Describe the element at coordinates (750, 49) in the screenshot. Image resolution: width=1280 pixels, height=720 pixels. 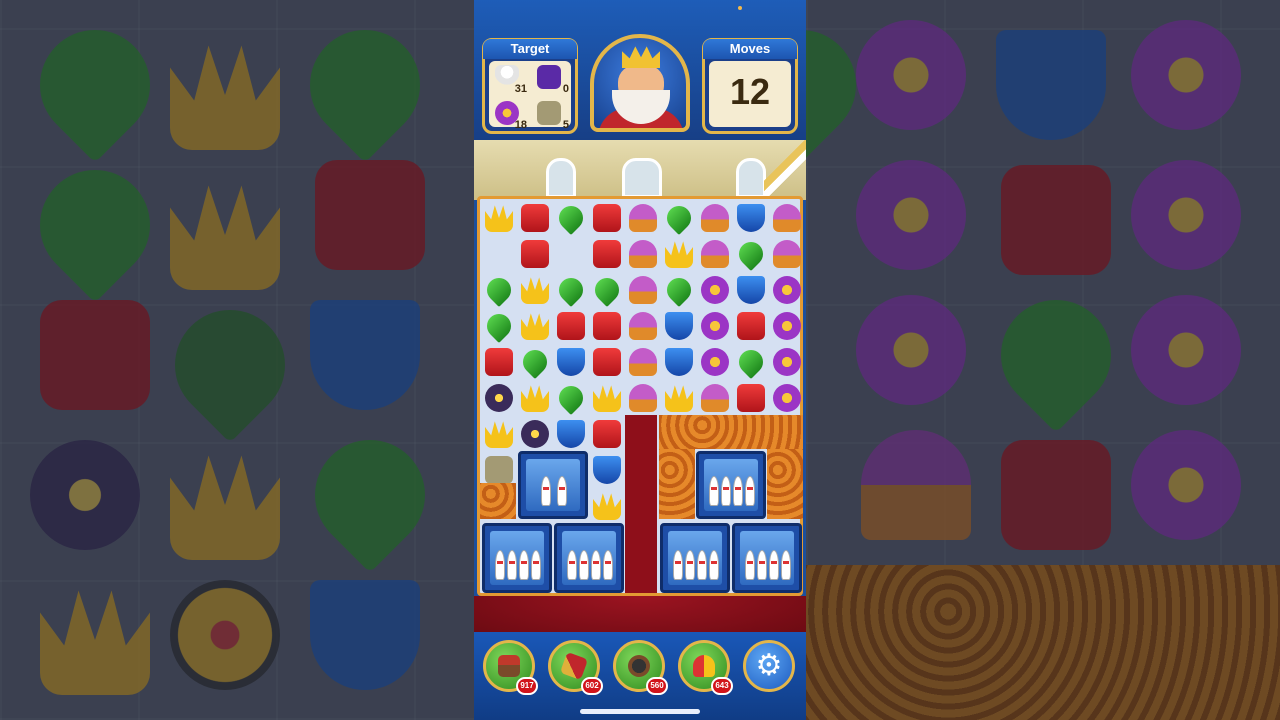
I see `moves-title: Moves` at that location.